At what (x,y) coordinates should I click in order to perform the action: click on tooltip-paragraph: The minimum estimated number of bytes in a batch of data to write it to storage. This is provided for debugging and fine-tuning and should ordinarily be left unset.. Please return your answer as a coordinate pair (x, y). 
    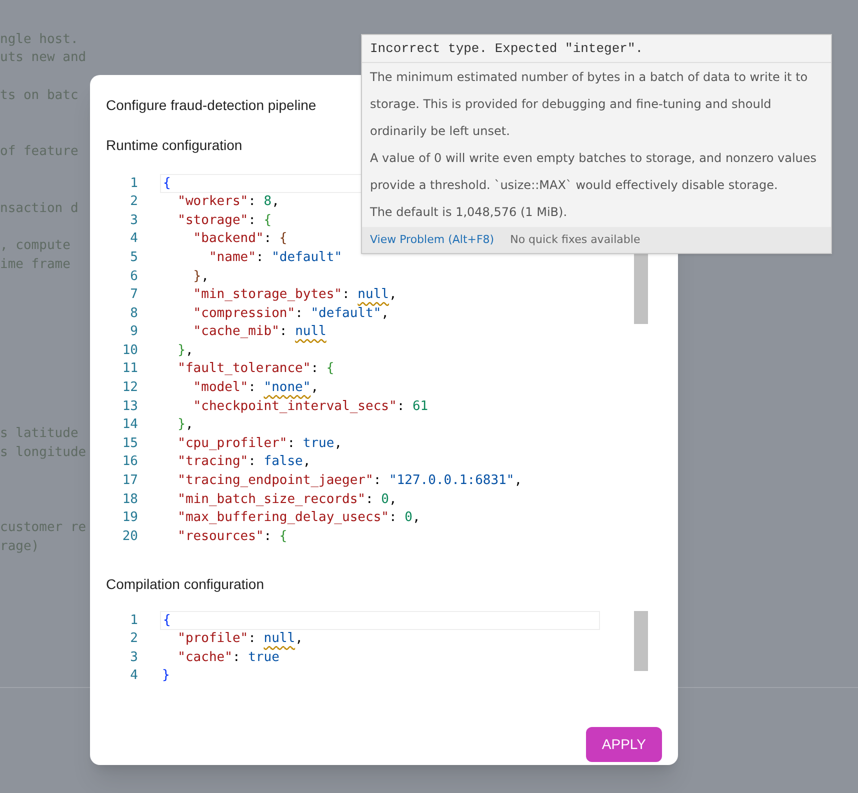
    Looking at the image, I should click on (589, 104).